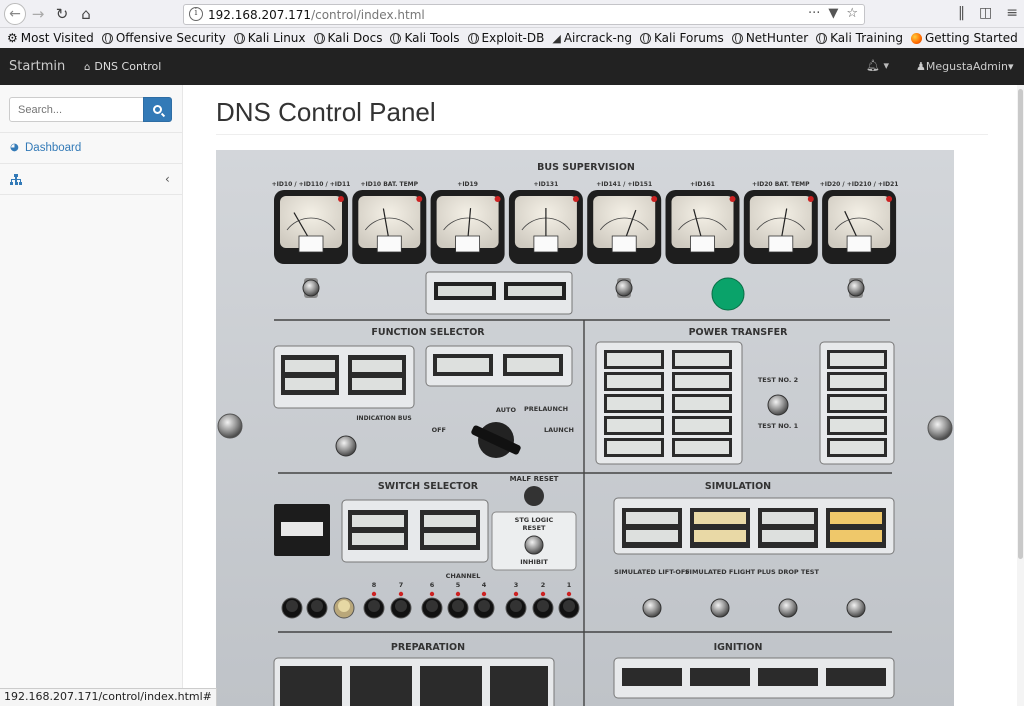 Image resolution: width=1024 pixels, height=706 pixels. I want to click on bookmark-getting-started: Getting Started, so click(964, 38).